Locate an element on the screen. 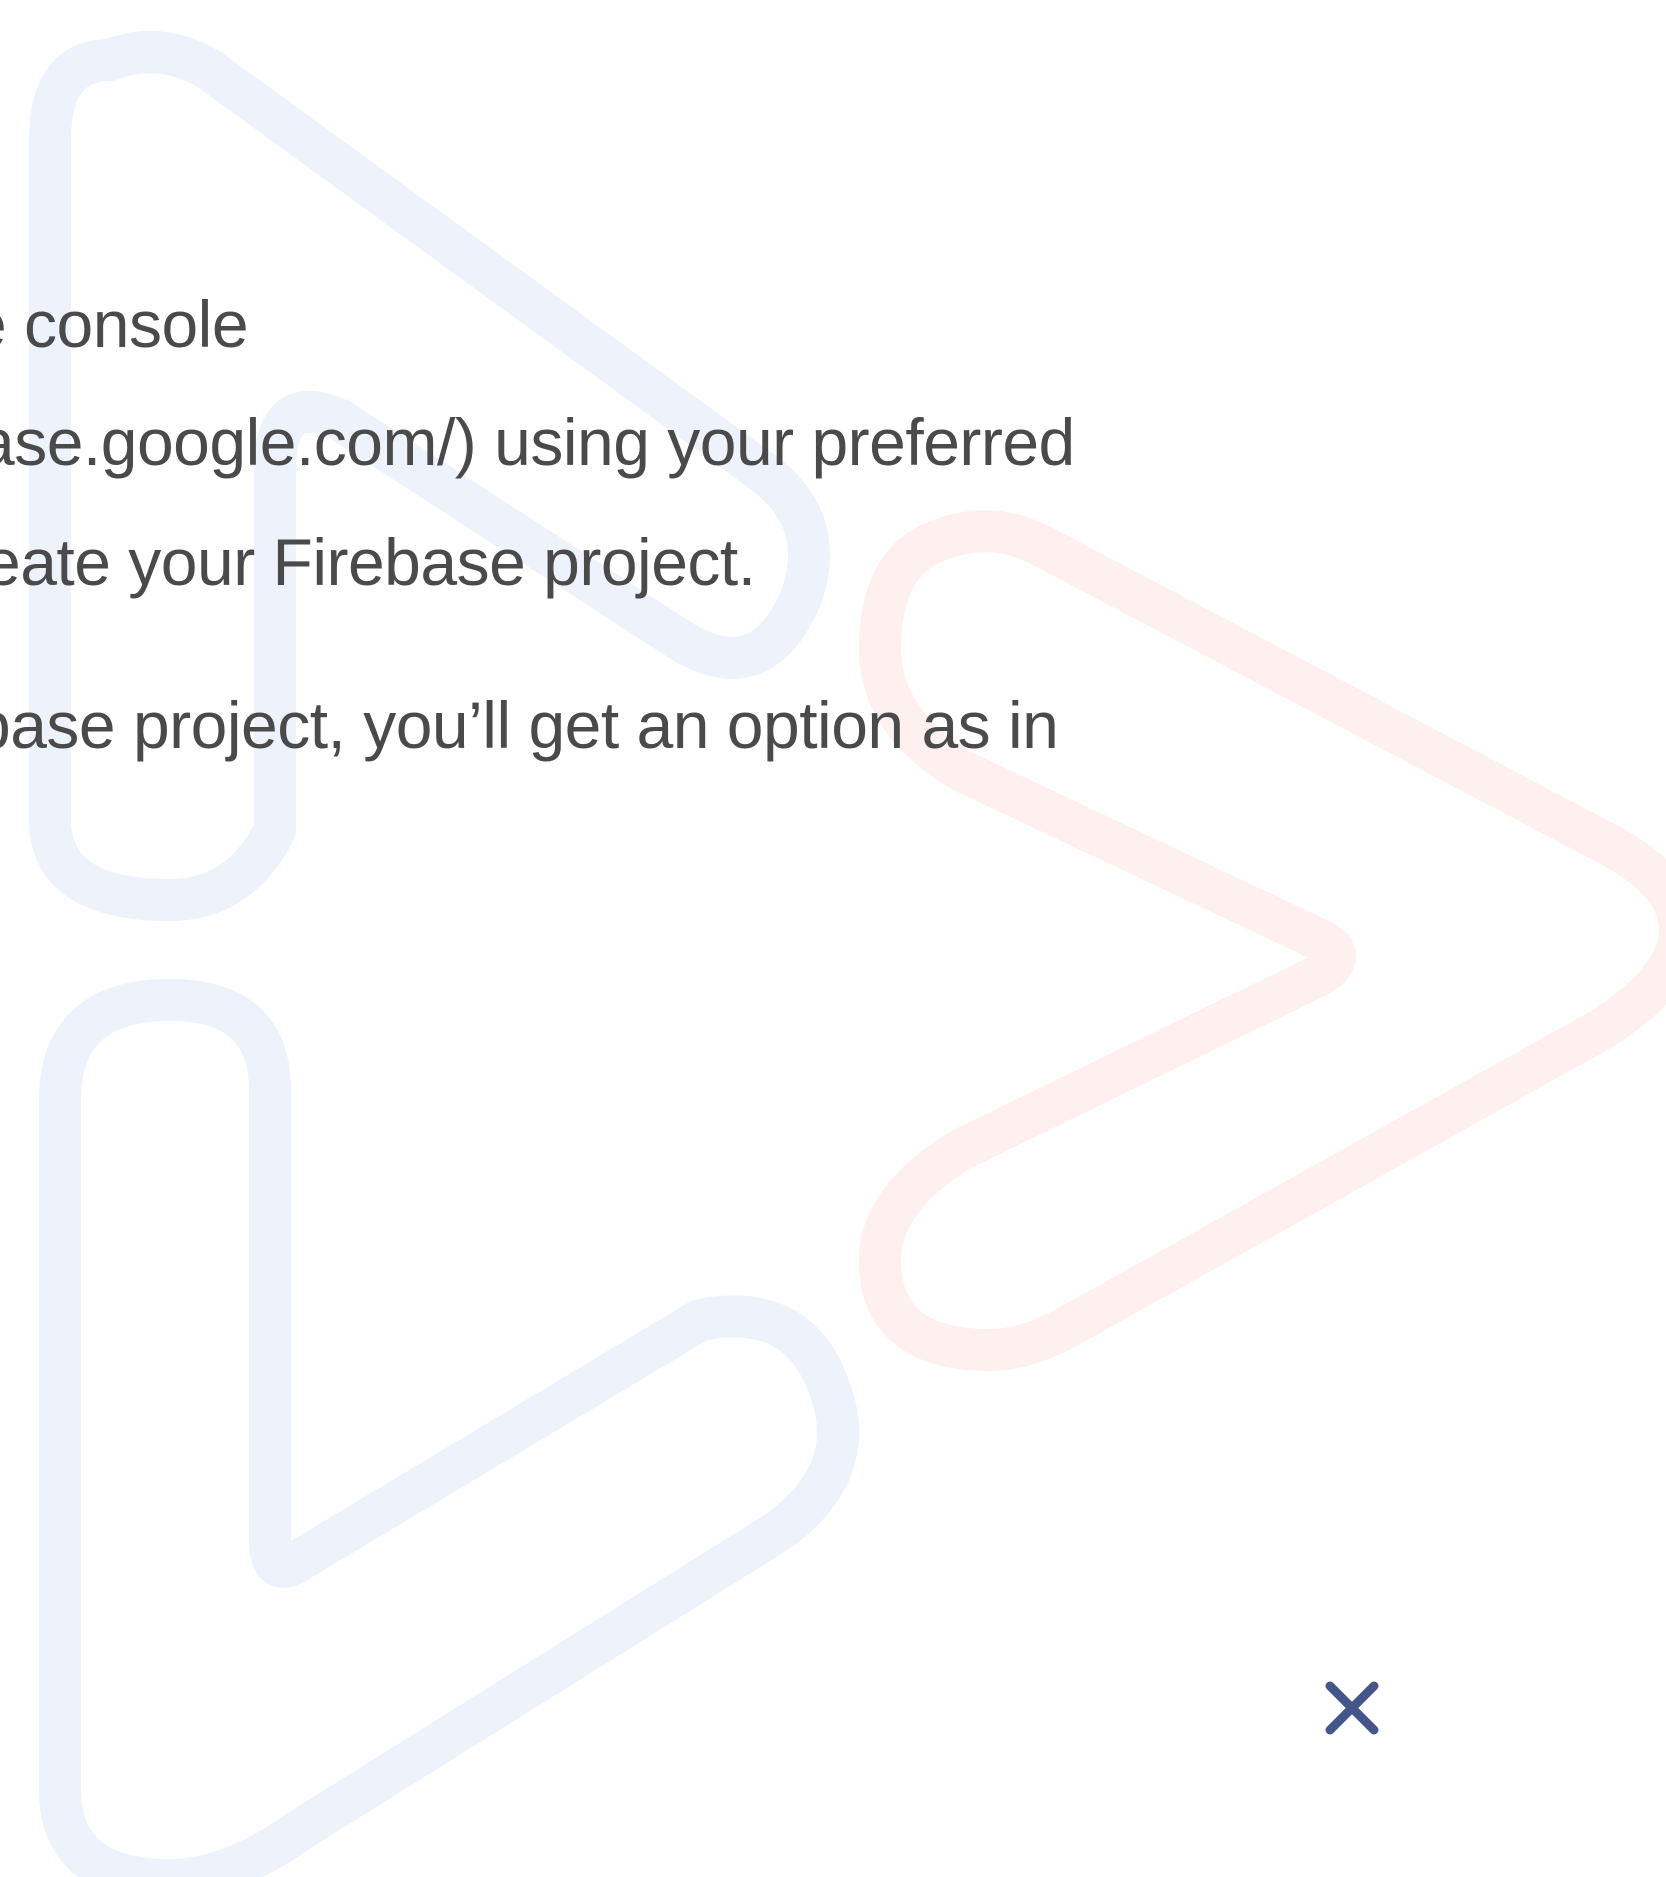  close-button is located at coordinates (1352, 1708).